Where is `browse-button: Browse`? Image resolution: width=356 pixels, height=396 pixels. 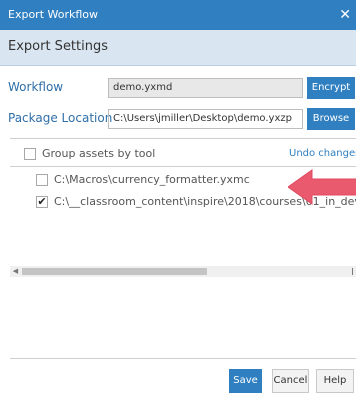
browse-button: Browse is located at coordinates (331, 119).